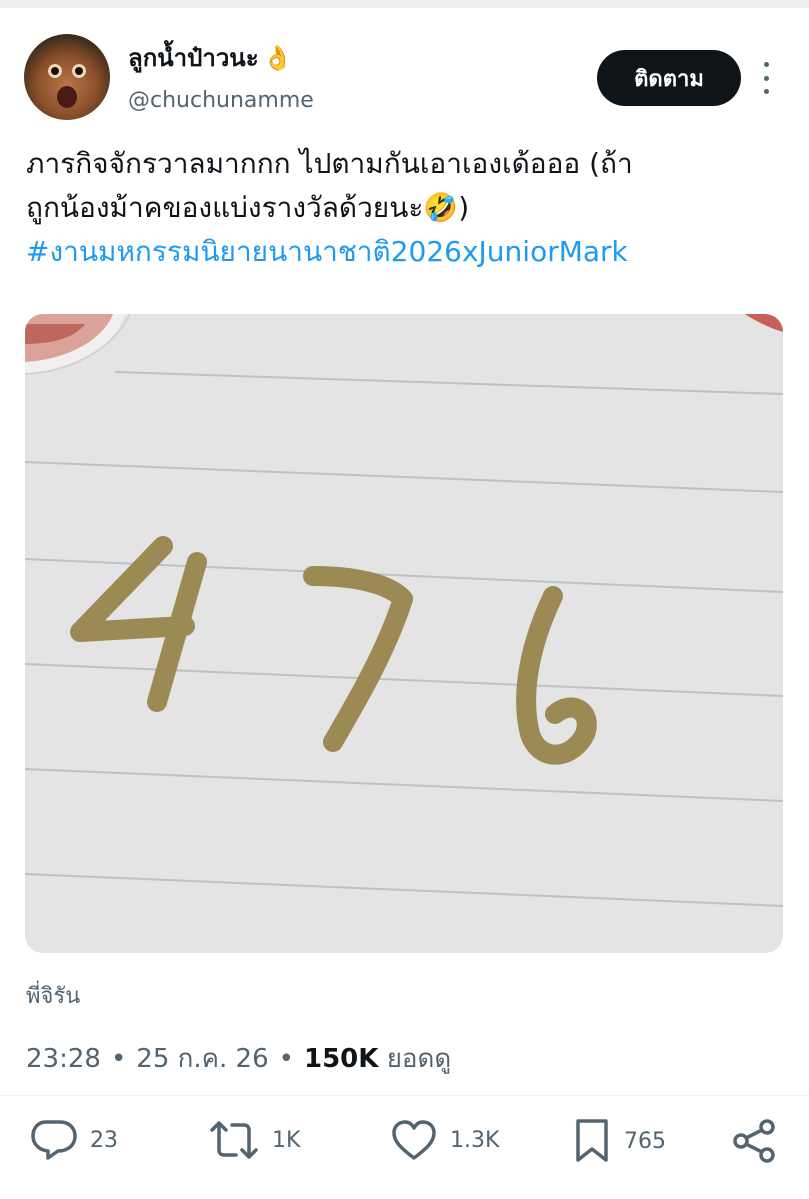  What do you see at coordinates (444, 1140) in the screenshot?
I see `like-button: 1.3K` at bounding box center [444, 1140].